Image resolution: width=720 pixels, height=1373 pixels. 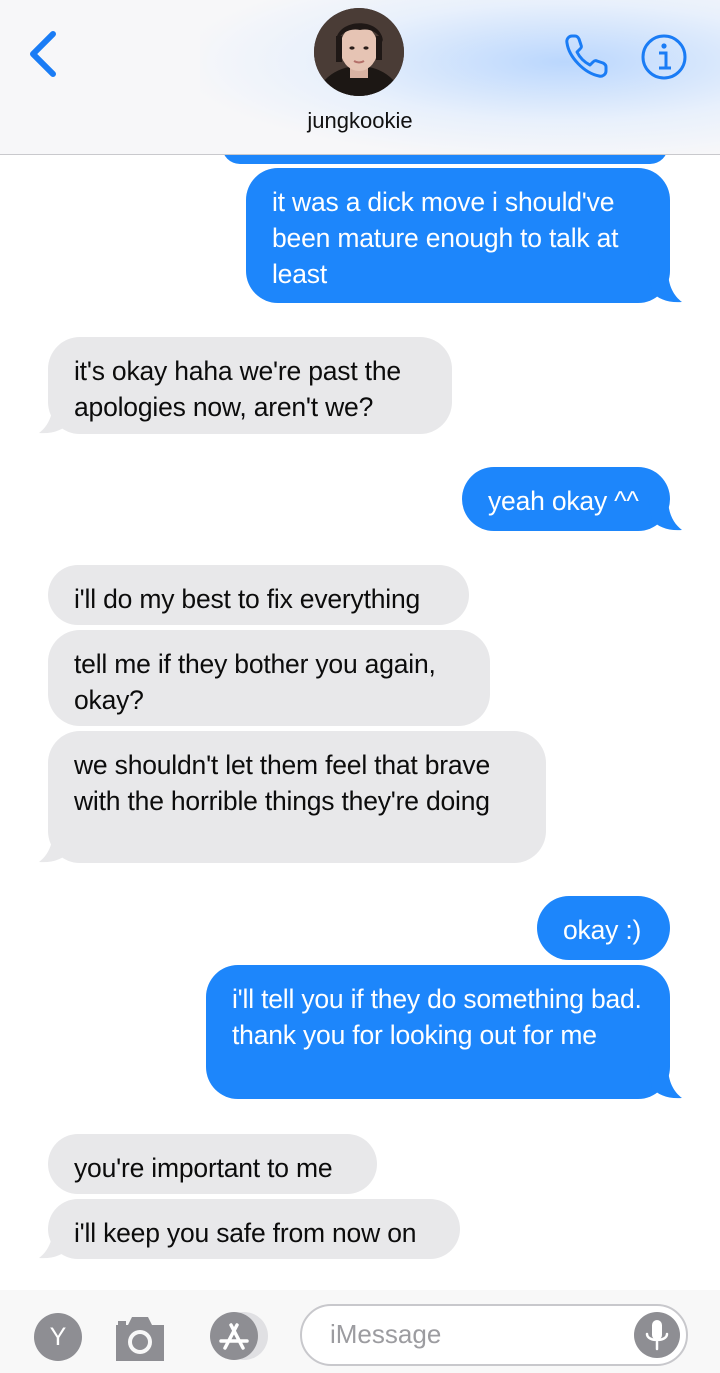 I want to click on message-text: i'll keep you safe from now on, so click(x=245, y=1233).